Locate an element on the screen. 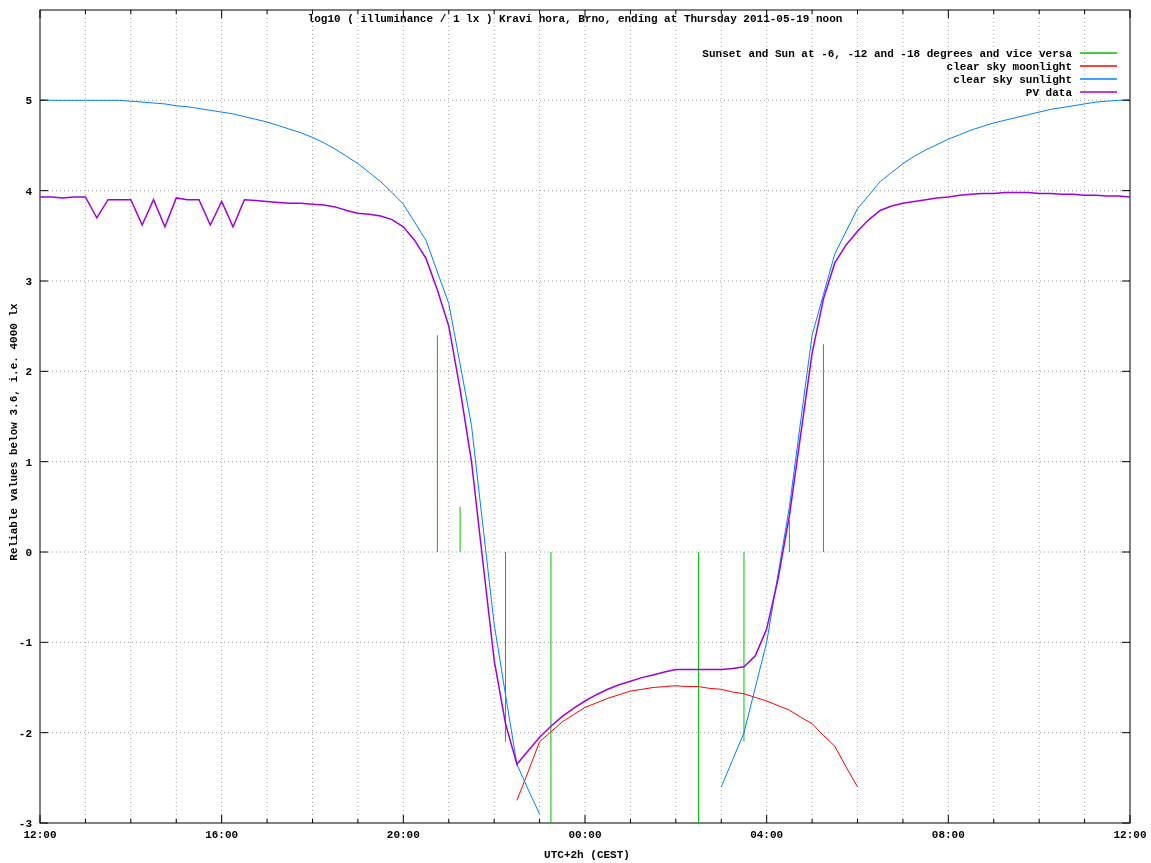 This screenshot has height=863, width=1151. legend-label: Sunset and Sun at -6, -12 and -18 degrees and vice versa is located at coordinates (887, 54).